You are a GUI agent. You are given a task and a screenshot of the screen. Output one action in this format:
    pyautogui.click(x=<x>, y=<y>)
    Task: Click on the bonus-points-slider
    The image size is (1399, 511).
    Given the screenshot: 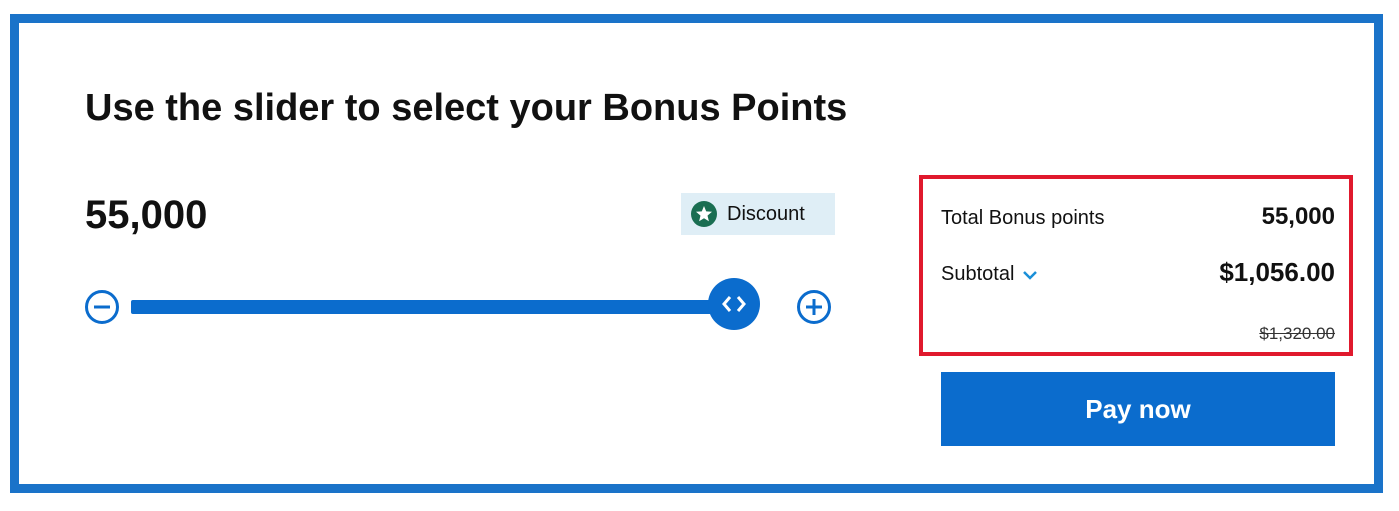 What is the action you would take?
    pyautogui.click(x=459, y=307)
    